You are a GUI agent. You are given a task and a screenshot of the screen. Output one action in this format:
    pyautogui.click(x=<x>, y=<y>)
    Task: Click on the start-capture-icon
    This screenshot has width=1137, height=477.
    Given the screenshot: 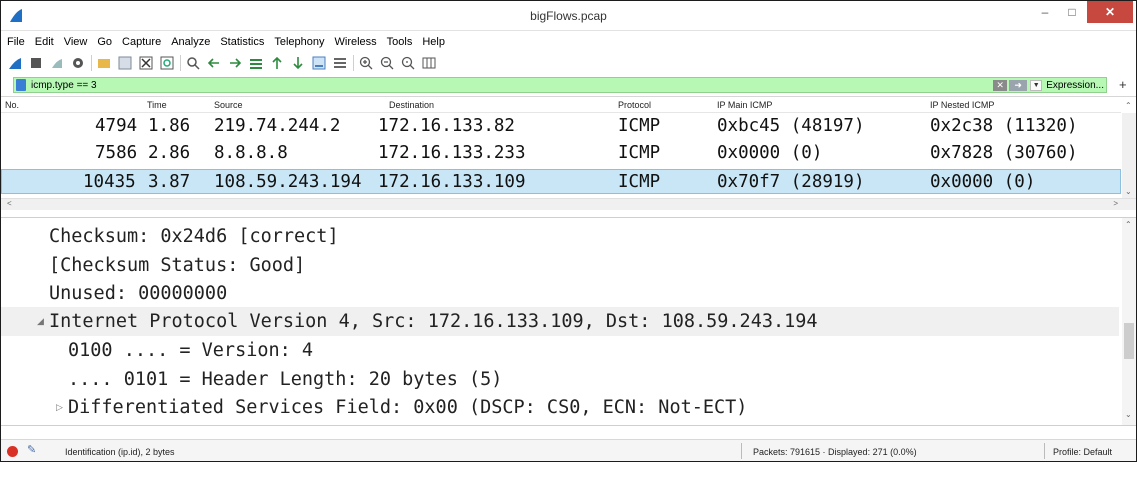 What is the action you would take?
    pyautogui.click(x=15, y=63)
    